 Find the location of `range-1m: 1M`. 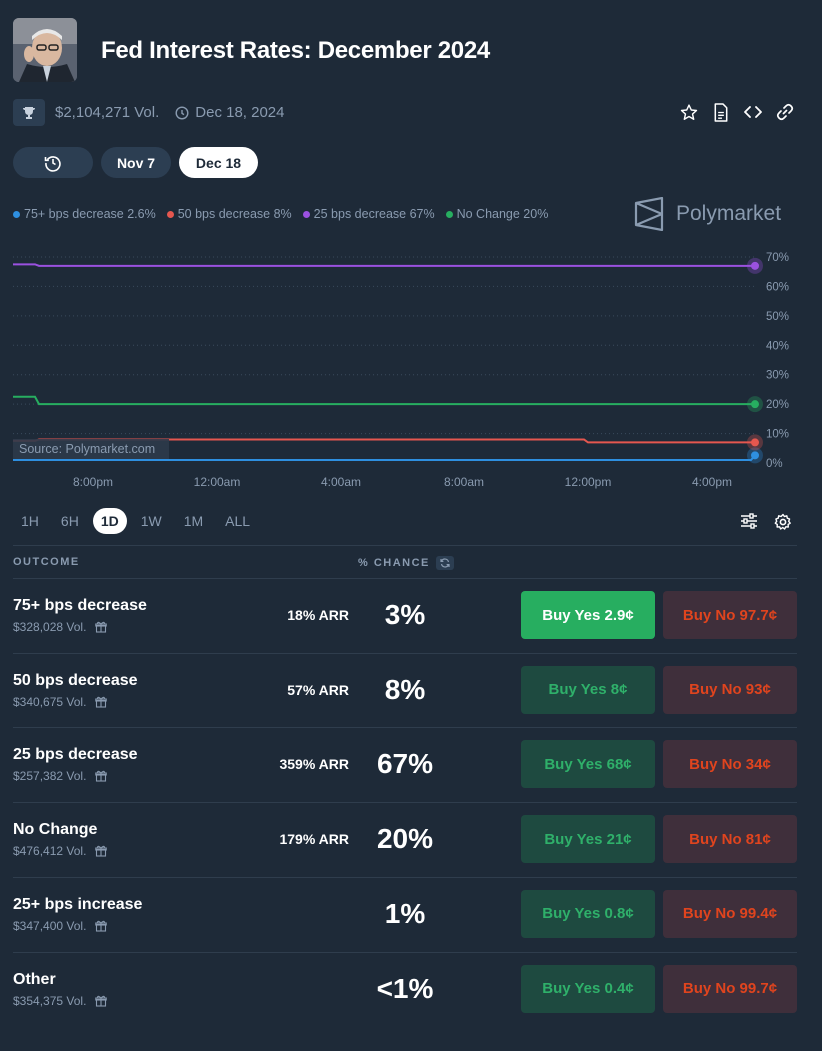

range-1m: 1M is located at coordinates (193, 521).